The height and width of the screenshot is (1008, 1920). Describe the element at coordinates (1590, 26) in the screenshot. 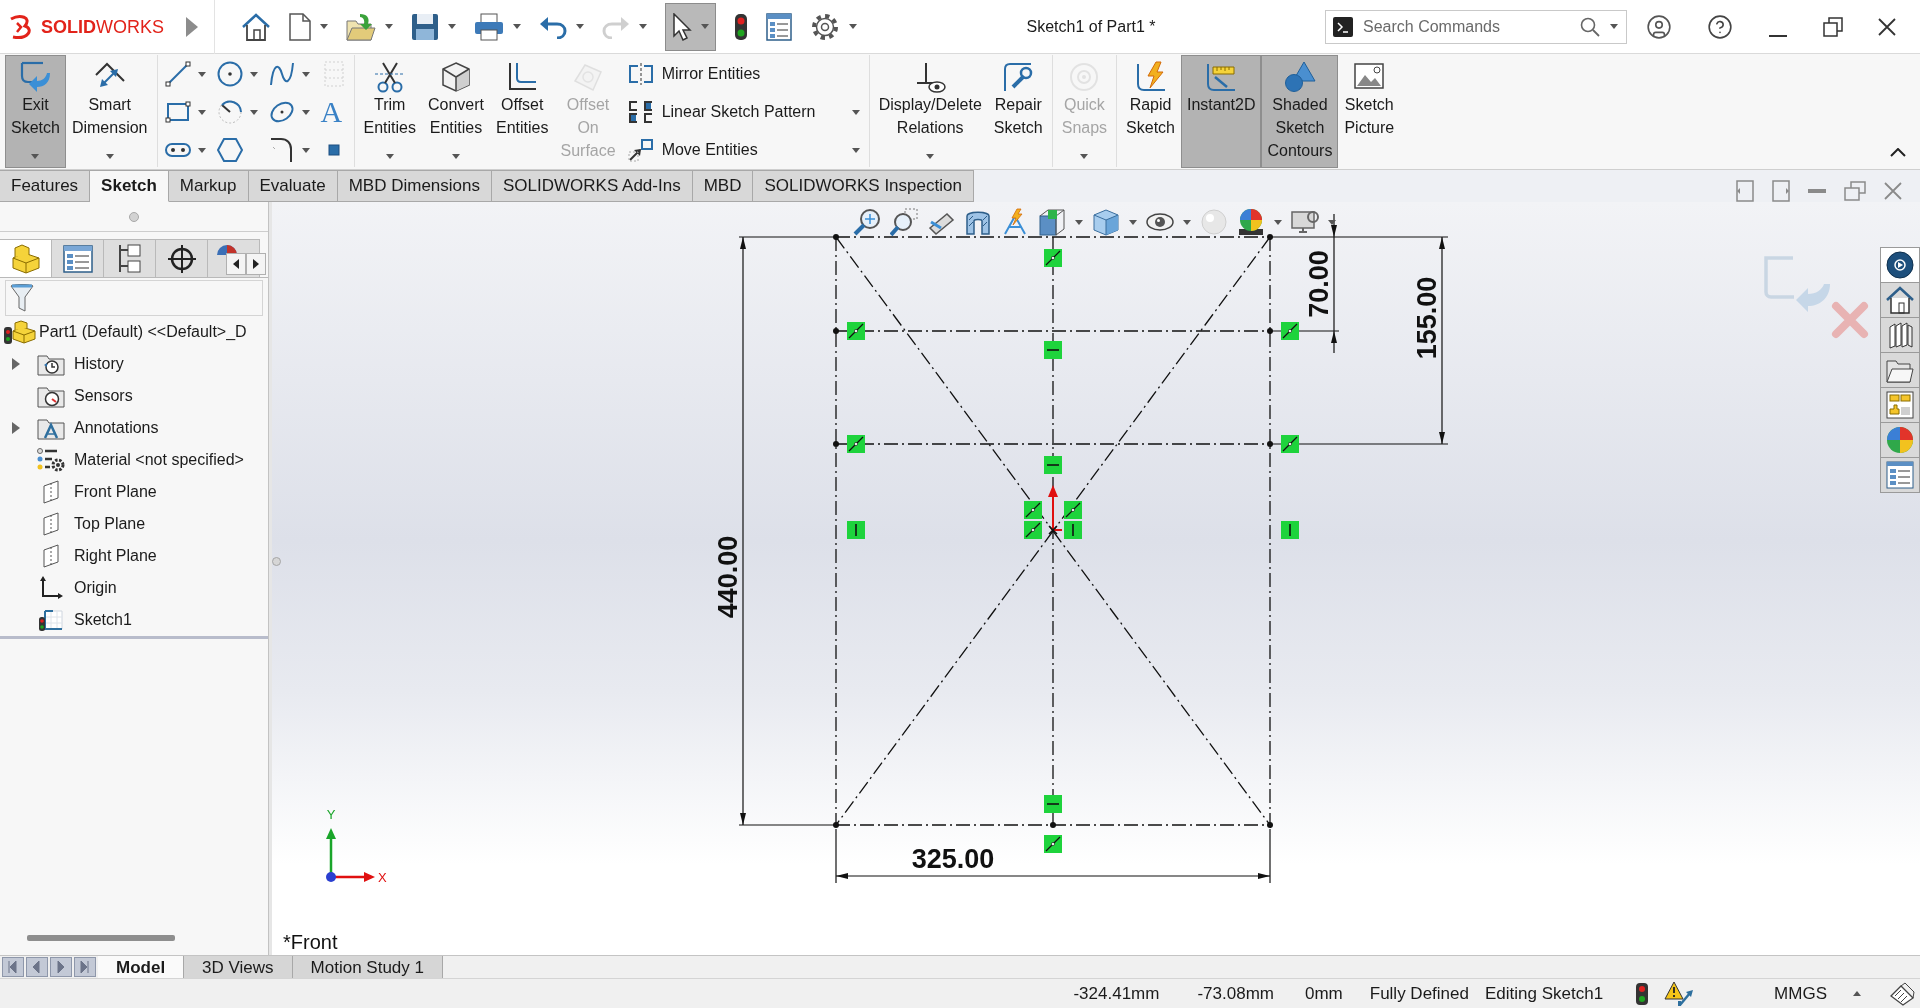

I see `search-icon` at that location.